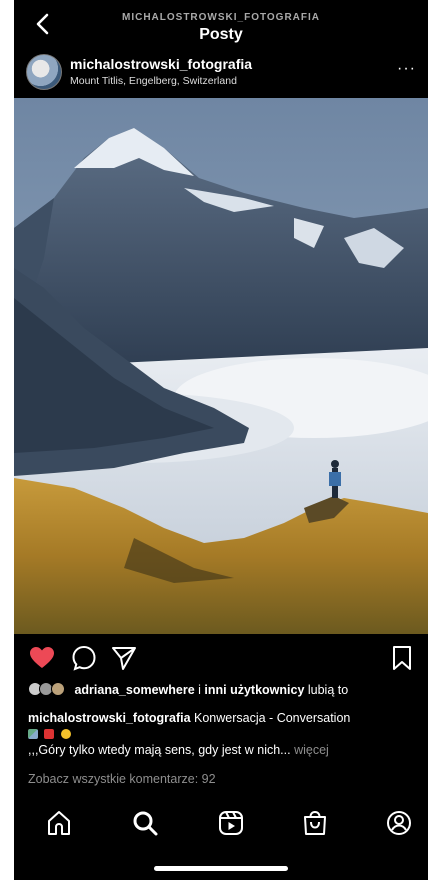 The width and height of the screenshot is (436, 880). Describe the element at coordinates (406, 69) in the screenshot. I see `more-options-icon: ···` at that location.